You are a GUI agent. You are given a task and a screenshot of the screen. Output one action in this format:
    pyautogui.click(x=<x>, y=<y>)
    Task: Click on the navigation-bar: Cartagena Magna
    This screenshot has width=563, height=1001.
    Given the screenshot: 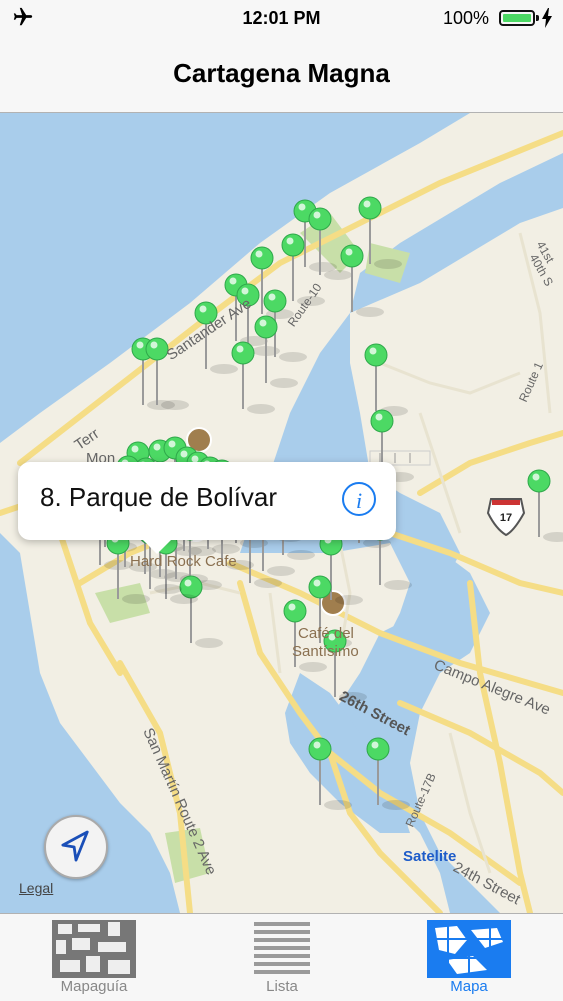 What is the action you would take?
    pyautogui.click(x=281, y=74)
    